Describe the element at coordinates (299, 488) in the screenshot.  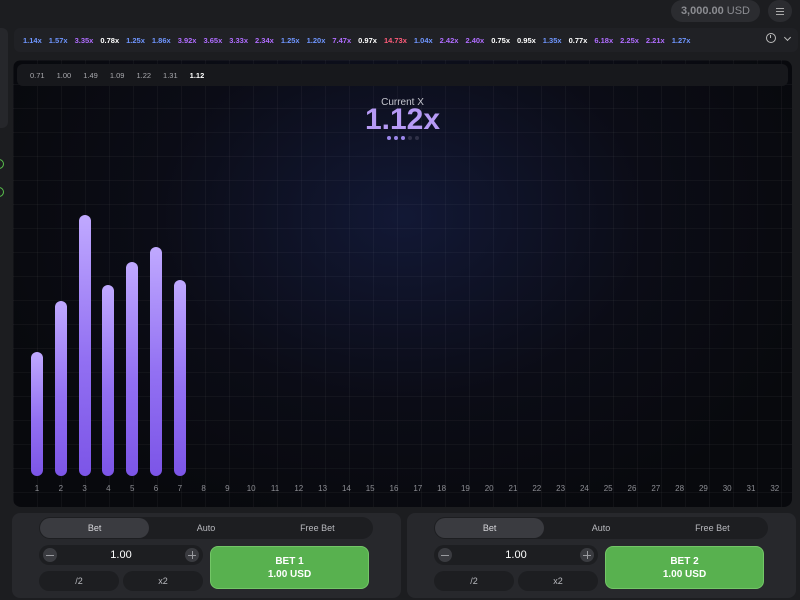
I see `round-slot-label: 12` at that location.